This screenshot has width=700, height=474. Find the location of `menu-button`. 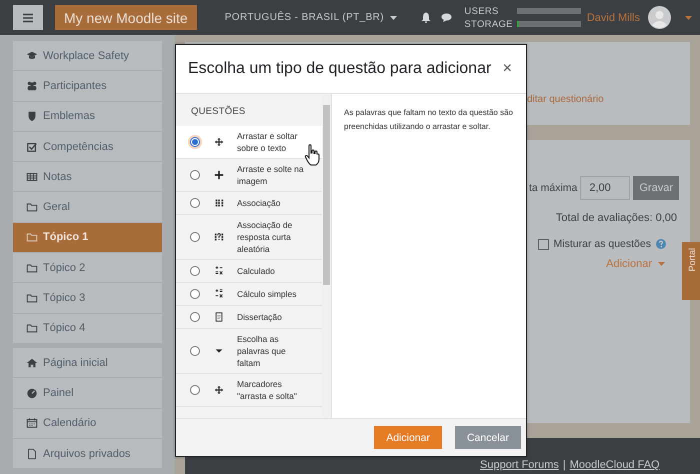

menu-button is located at coordinates (28, 17).